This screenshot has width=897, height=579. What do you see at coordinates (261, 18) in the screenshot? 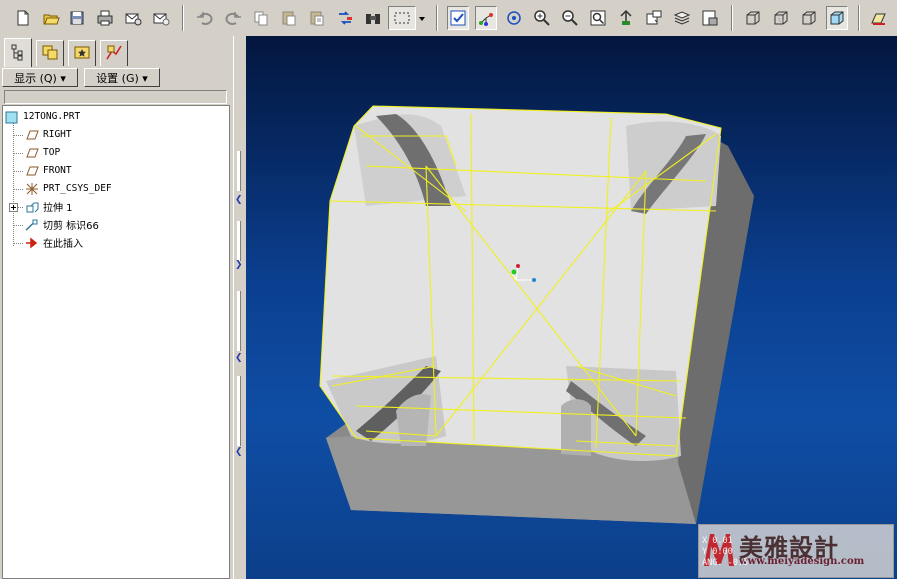
I see `copy-icon` at bounding box center [261, 18].